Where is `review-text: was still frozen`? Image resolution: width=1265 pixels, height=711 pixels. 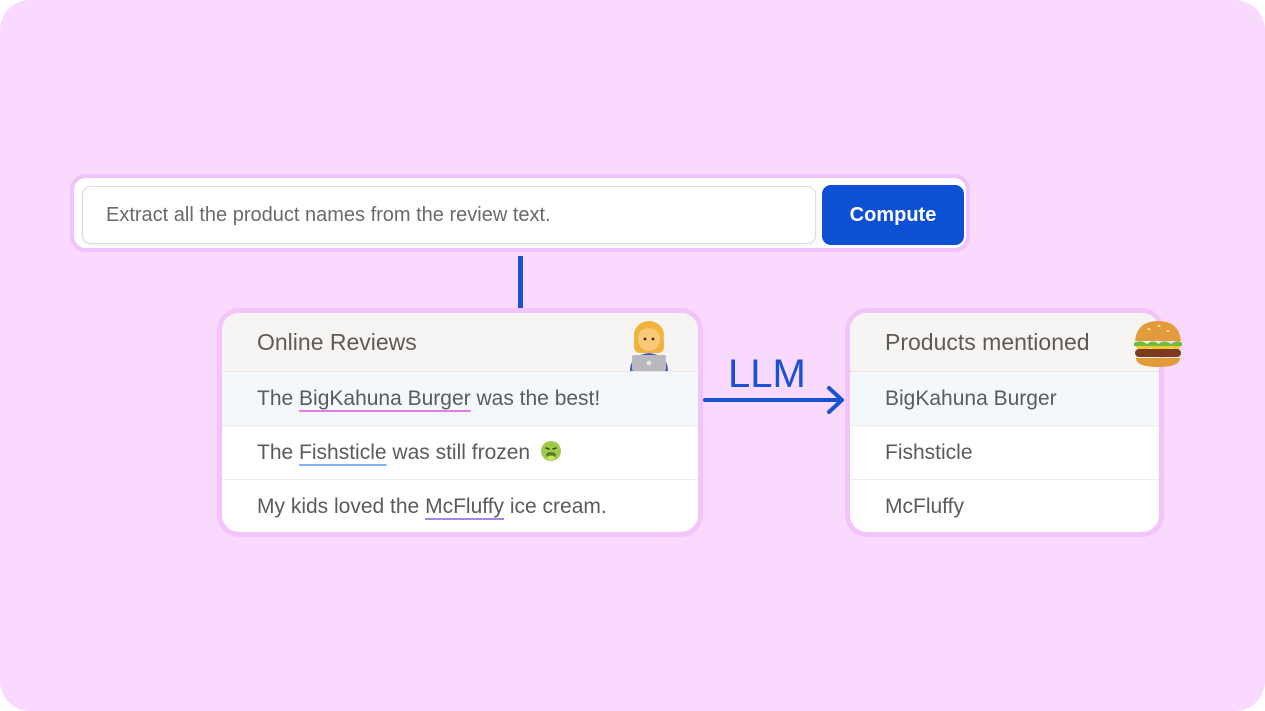 review-text: was still frozen is located at coordinates (458, 452).